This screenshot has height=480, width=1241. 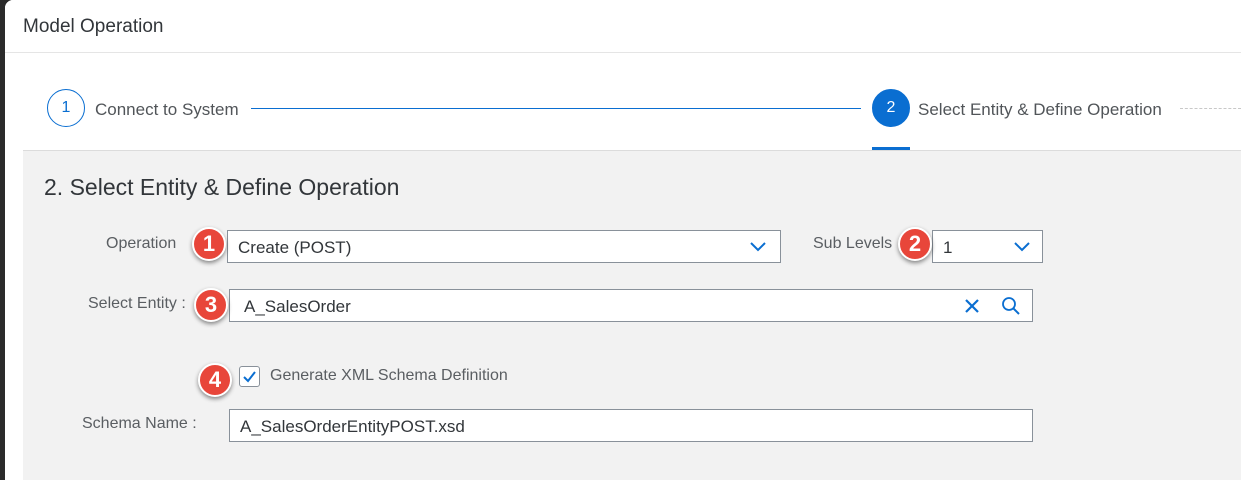 I want to click on wizard-step-connector, so click(x=556, y=108).